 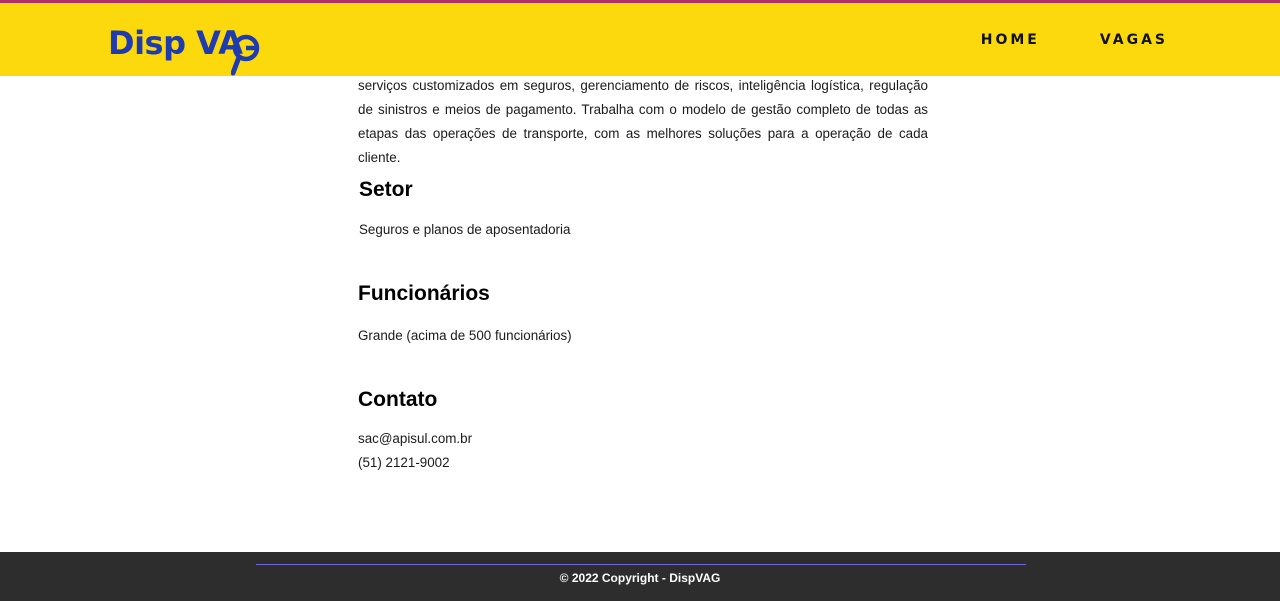 I want to click on setor-value: Seguros e planos de aposentadoria, so click(x=465, y=229).